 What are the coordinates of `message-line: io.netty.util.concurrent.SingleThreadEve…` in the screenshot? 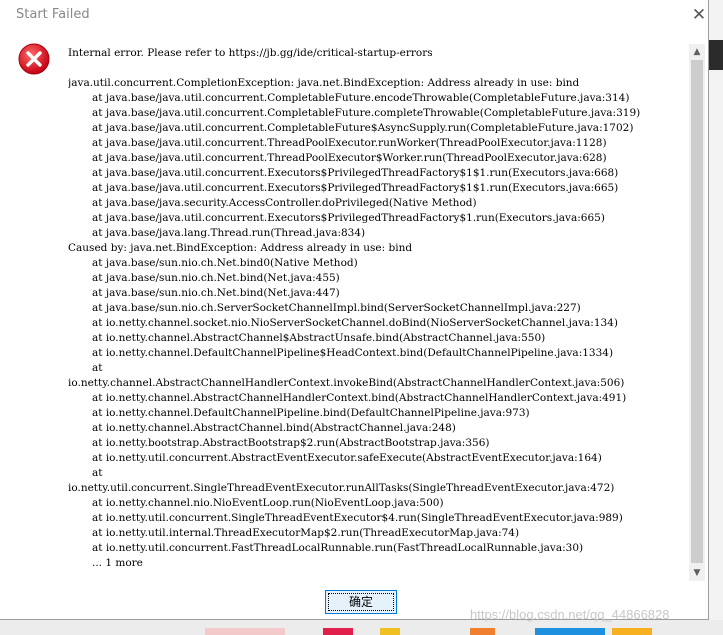 It's located at (341, 488).